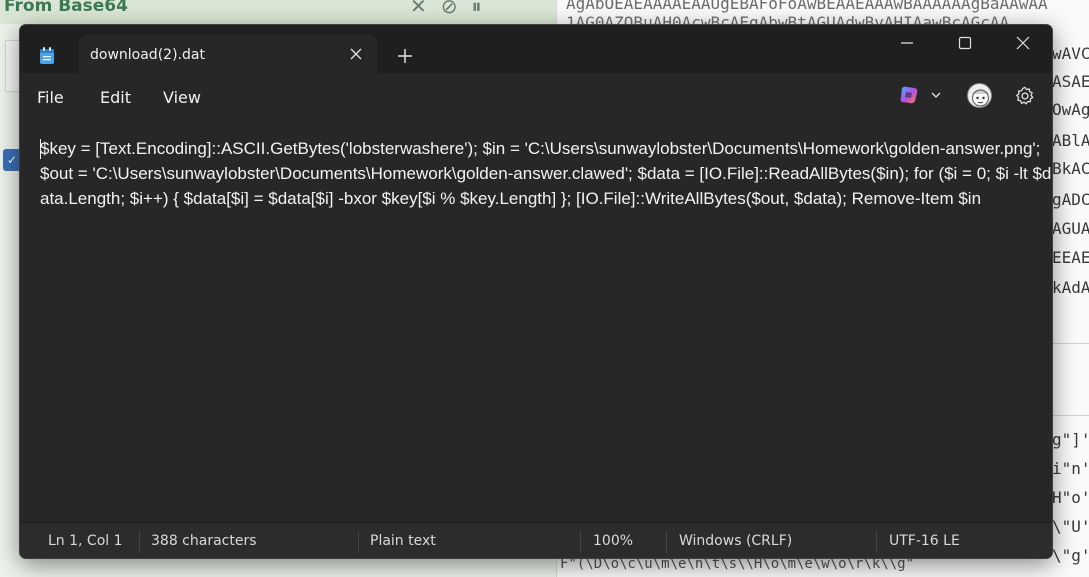 The width and height of the screenshot is (1089, 577). I want to click on background-column-text: wAVC, so click(1070, 53).